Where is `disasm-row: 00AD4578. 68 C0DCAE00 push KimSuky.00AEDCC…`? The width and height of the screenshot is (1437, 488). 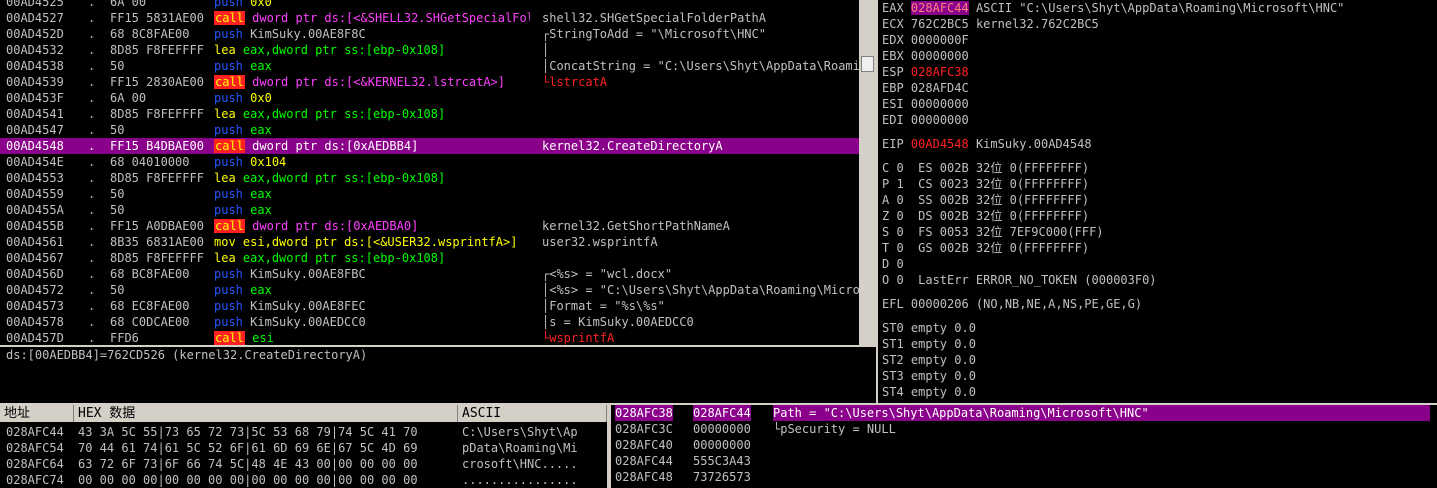 disasm-row: 00AD4578. 68 C0DCAE00 push KimSuky.00AEDCC… is located at coordinates (429, 322).